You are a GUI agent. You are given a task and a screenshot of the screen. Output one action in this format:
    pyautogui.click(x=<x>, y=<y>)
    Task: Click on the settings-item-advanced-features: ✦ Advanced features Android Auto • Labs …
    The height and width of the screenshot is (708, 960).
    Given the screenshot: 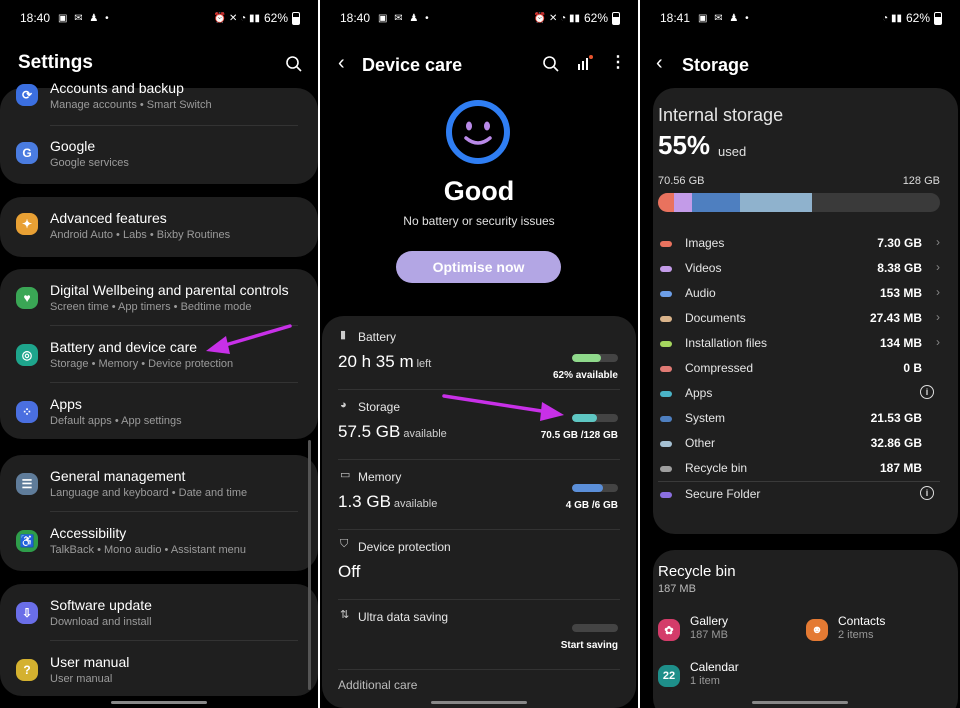 What is the action you would take?
    pyautogui.click(x=159, y=228)
    